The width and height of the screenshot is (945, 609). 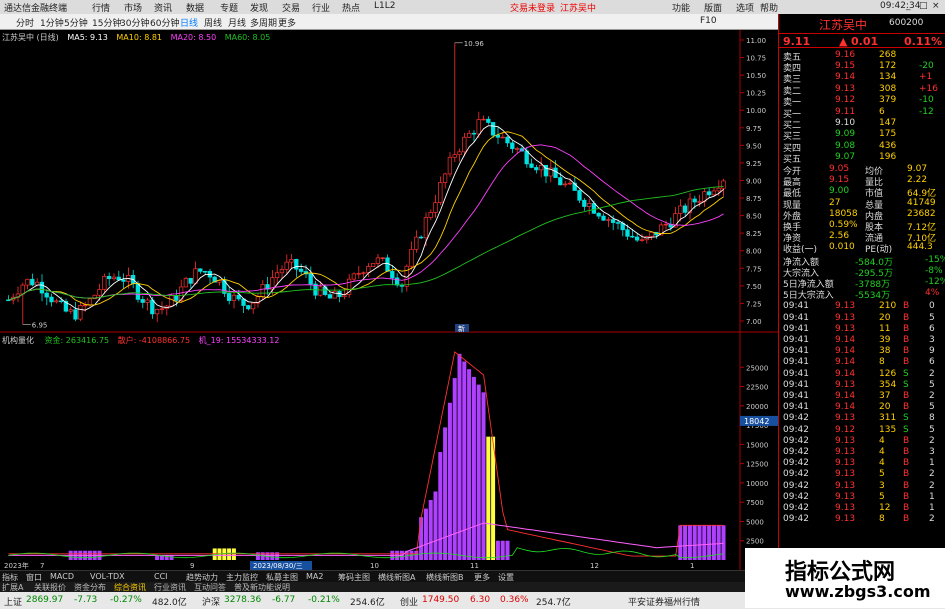 What do you see at coordinates (862, 452) in the screenshot?
I see `tick-row-13: 09:42 9.13 4 B 3` at bounding box center [862, 452].